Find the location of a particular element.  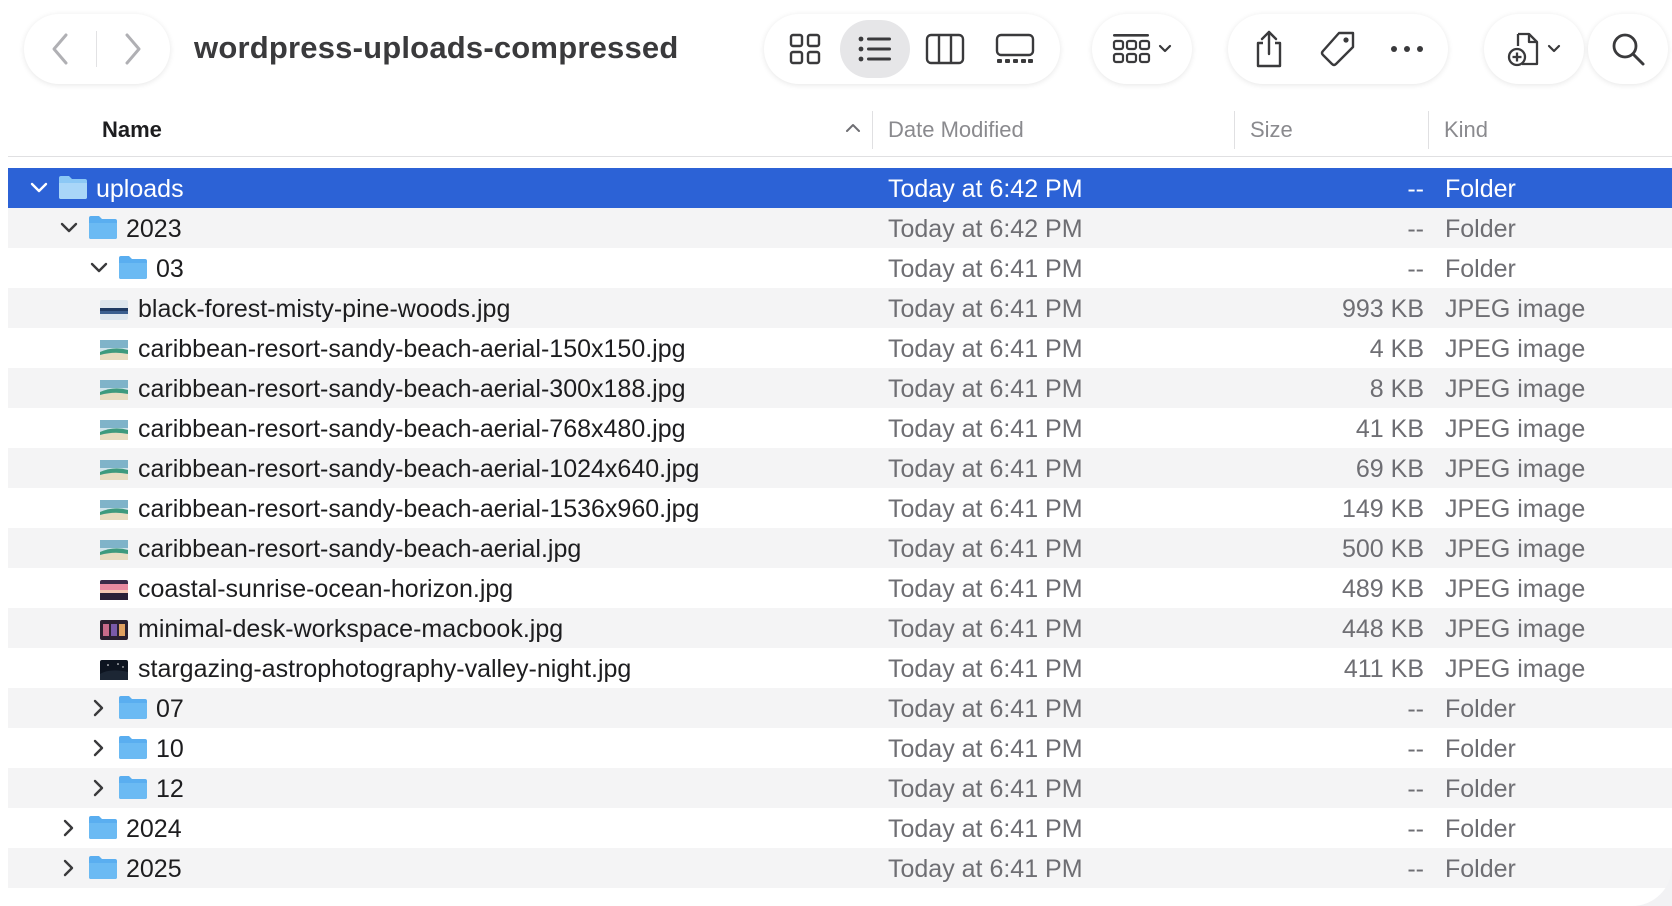

list-view-button is located at coordinates (875, 49).